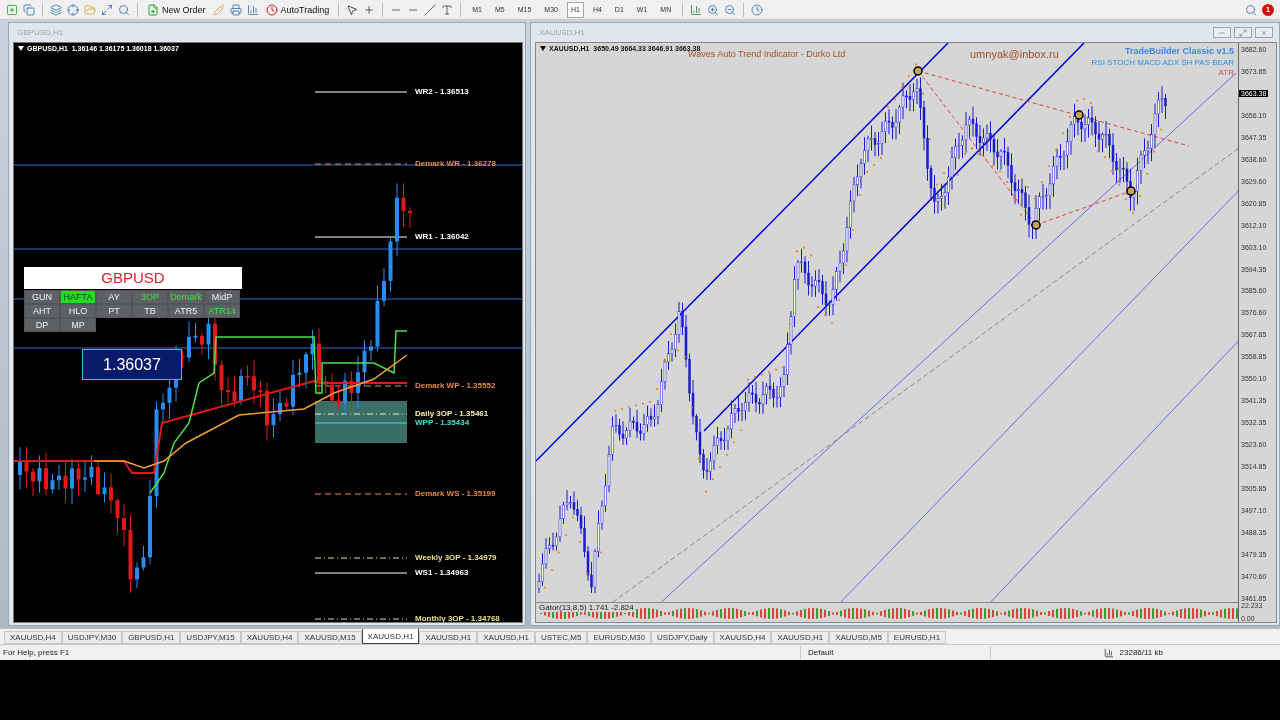 This screenshot has height=720, width=1280. What do you see at coordinates (222, 297) in the screenshot?
I see `indicator-toggle: MidP` at bounding box center [222, 297].